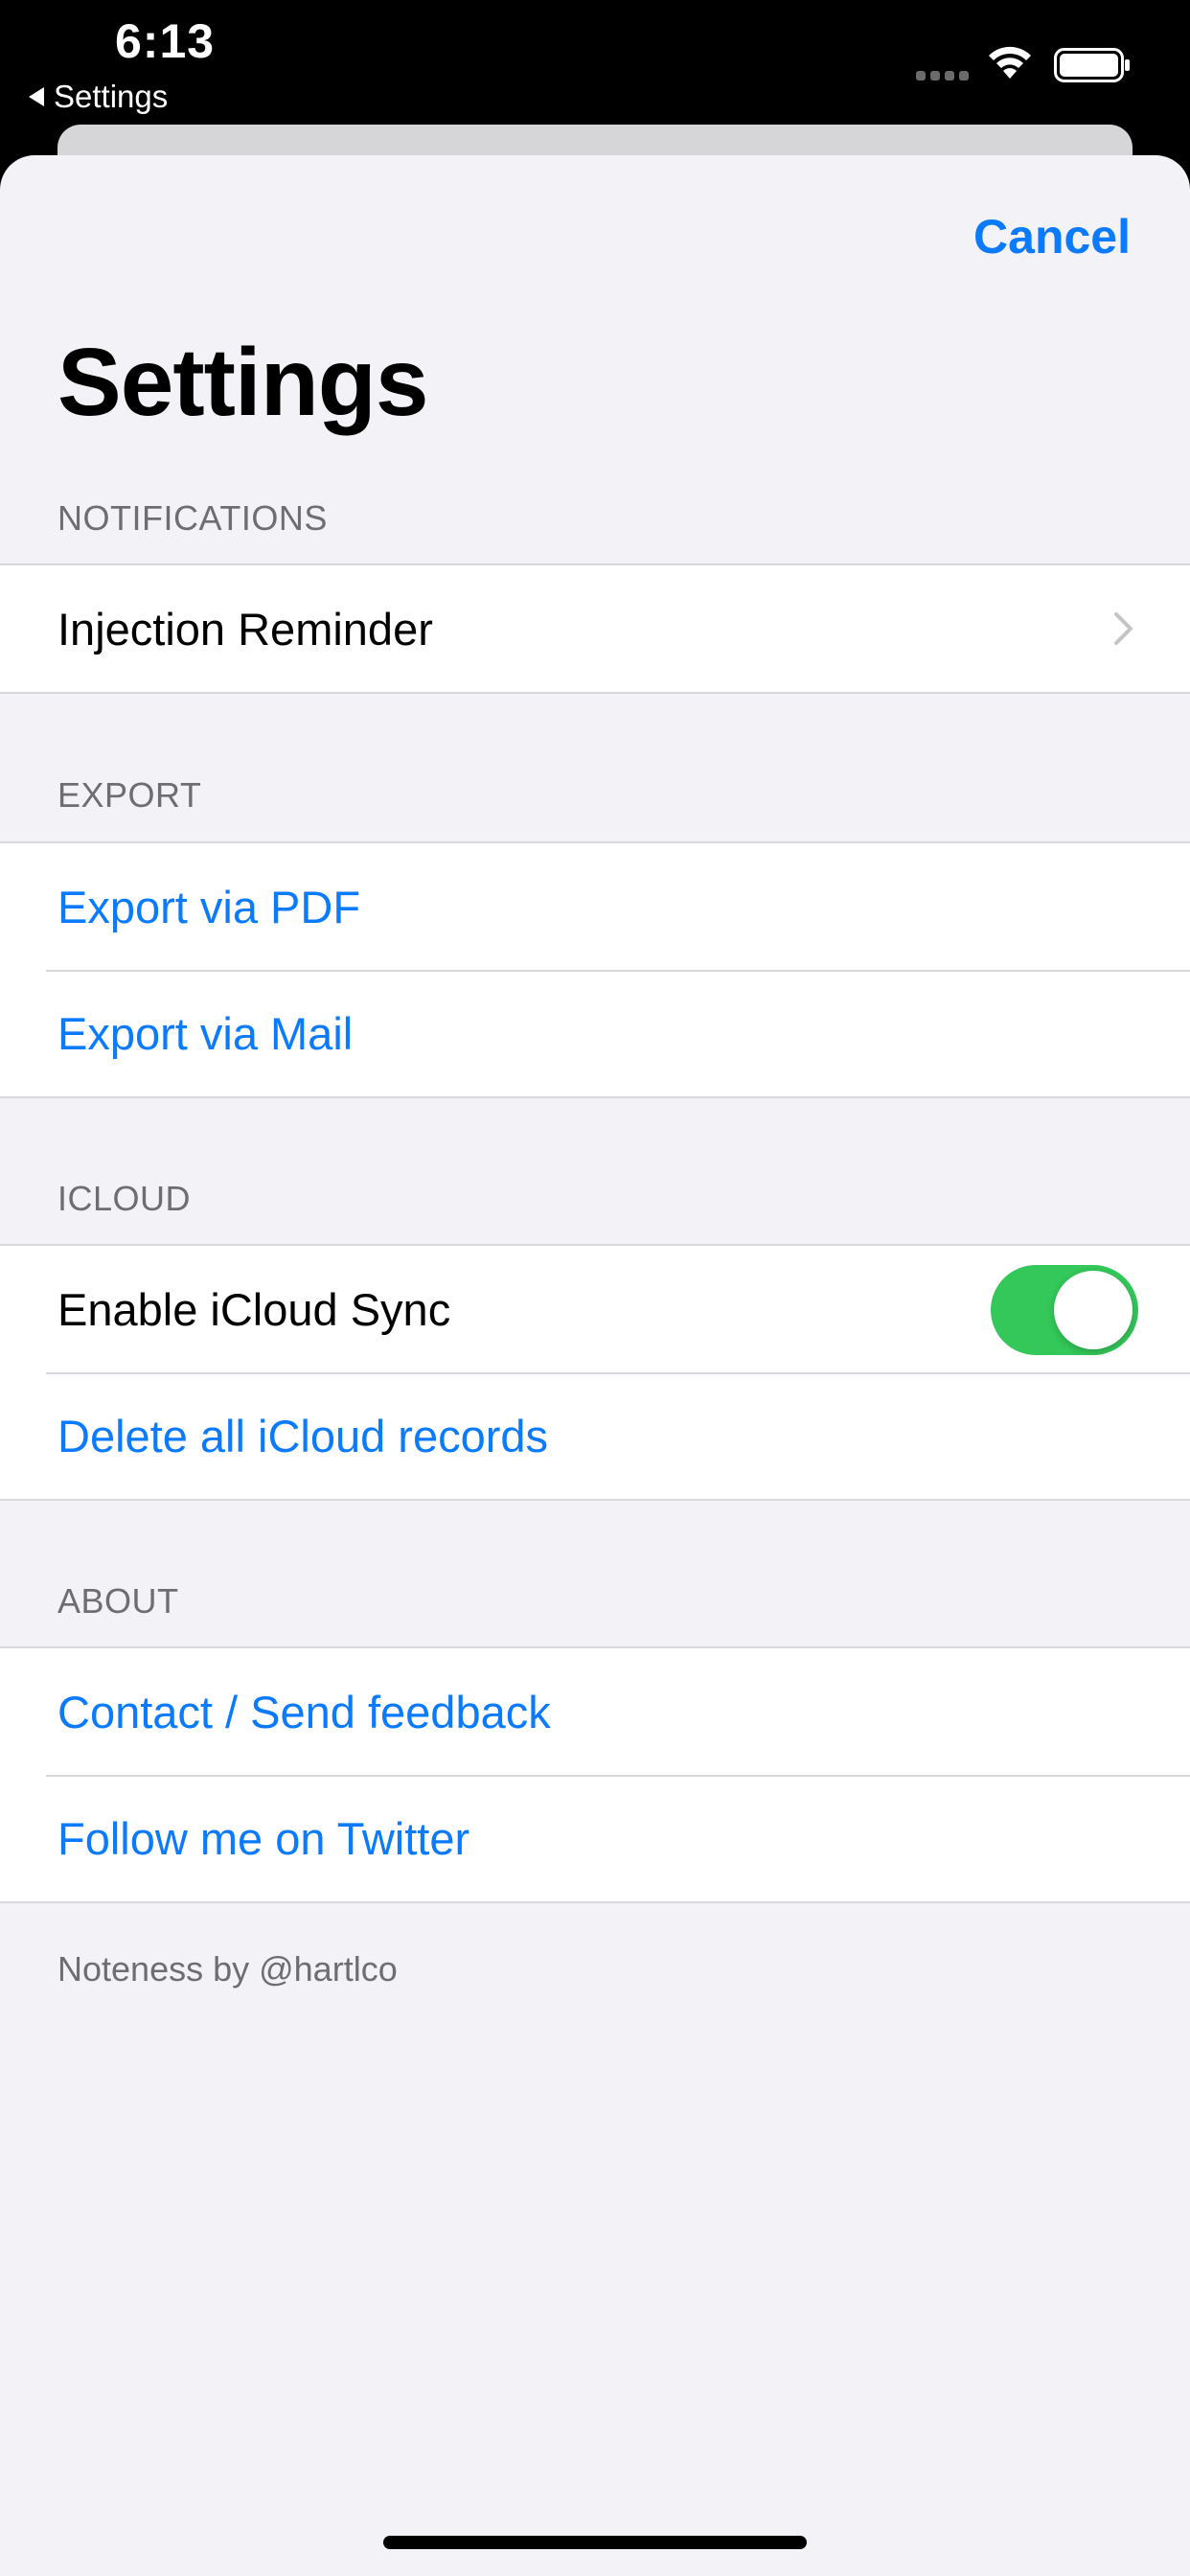 The height and width of the screenshot is (2576, 1190). I want to click on section-header-export: EXPORT, so click(129, 795).